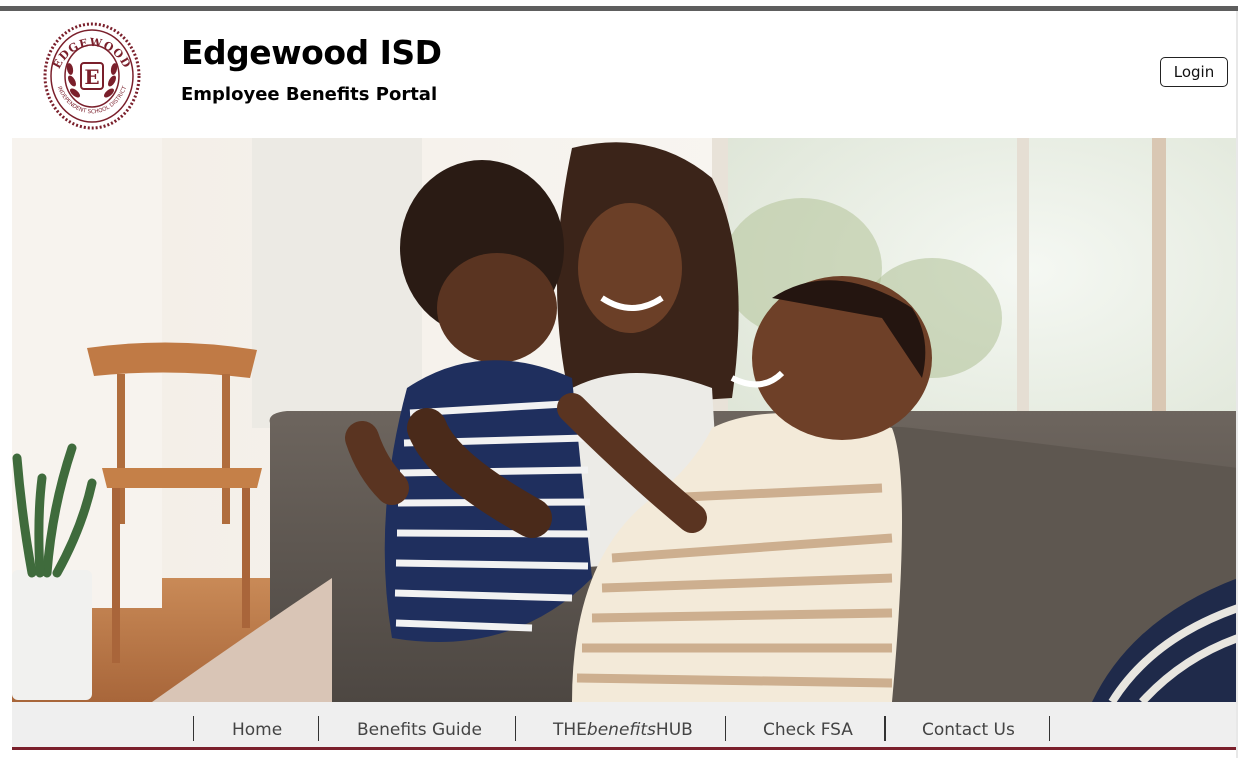 This screenshot has height=758, width=1238. What do you see at coordinates (674, 730) in the screenshot?
I see `nav-hub-suffix: HUB` at bounding box center [674, 730].